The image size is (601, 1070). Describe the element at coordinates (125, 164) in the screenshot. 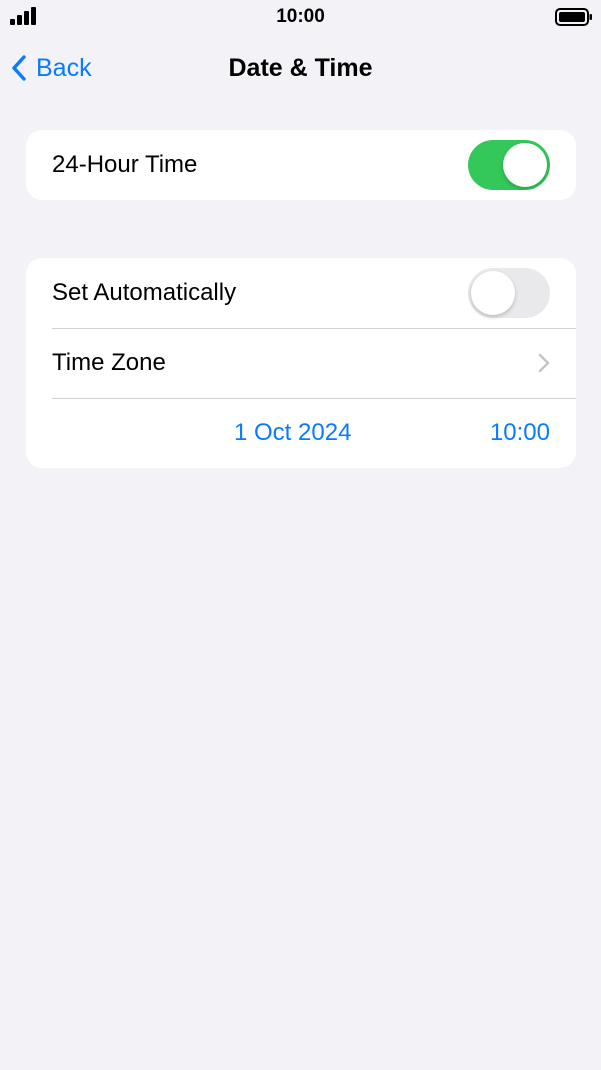

I see `hour24-label: 24-Hour Time` at that location.